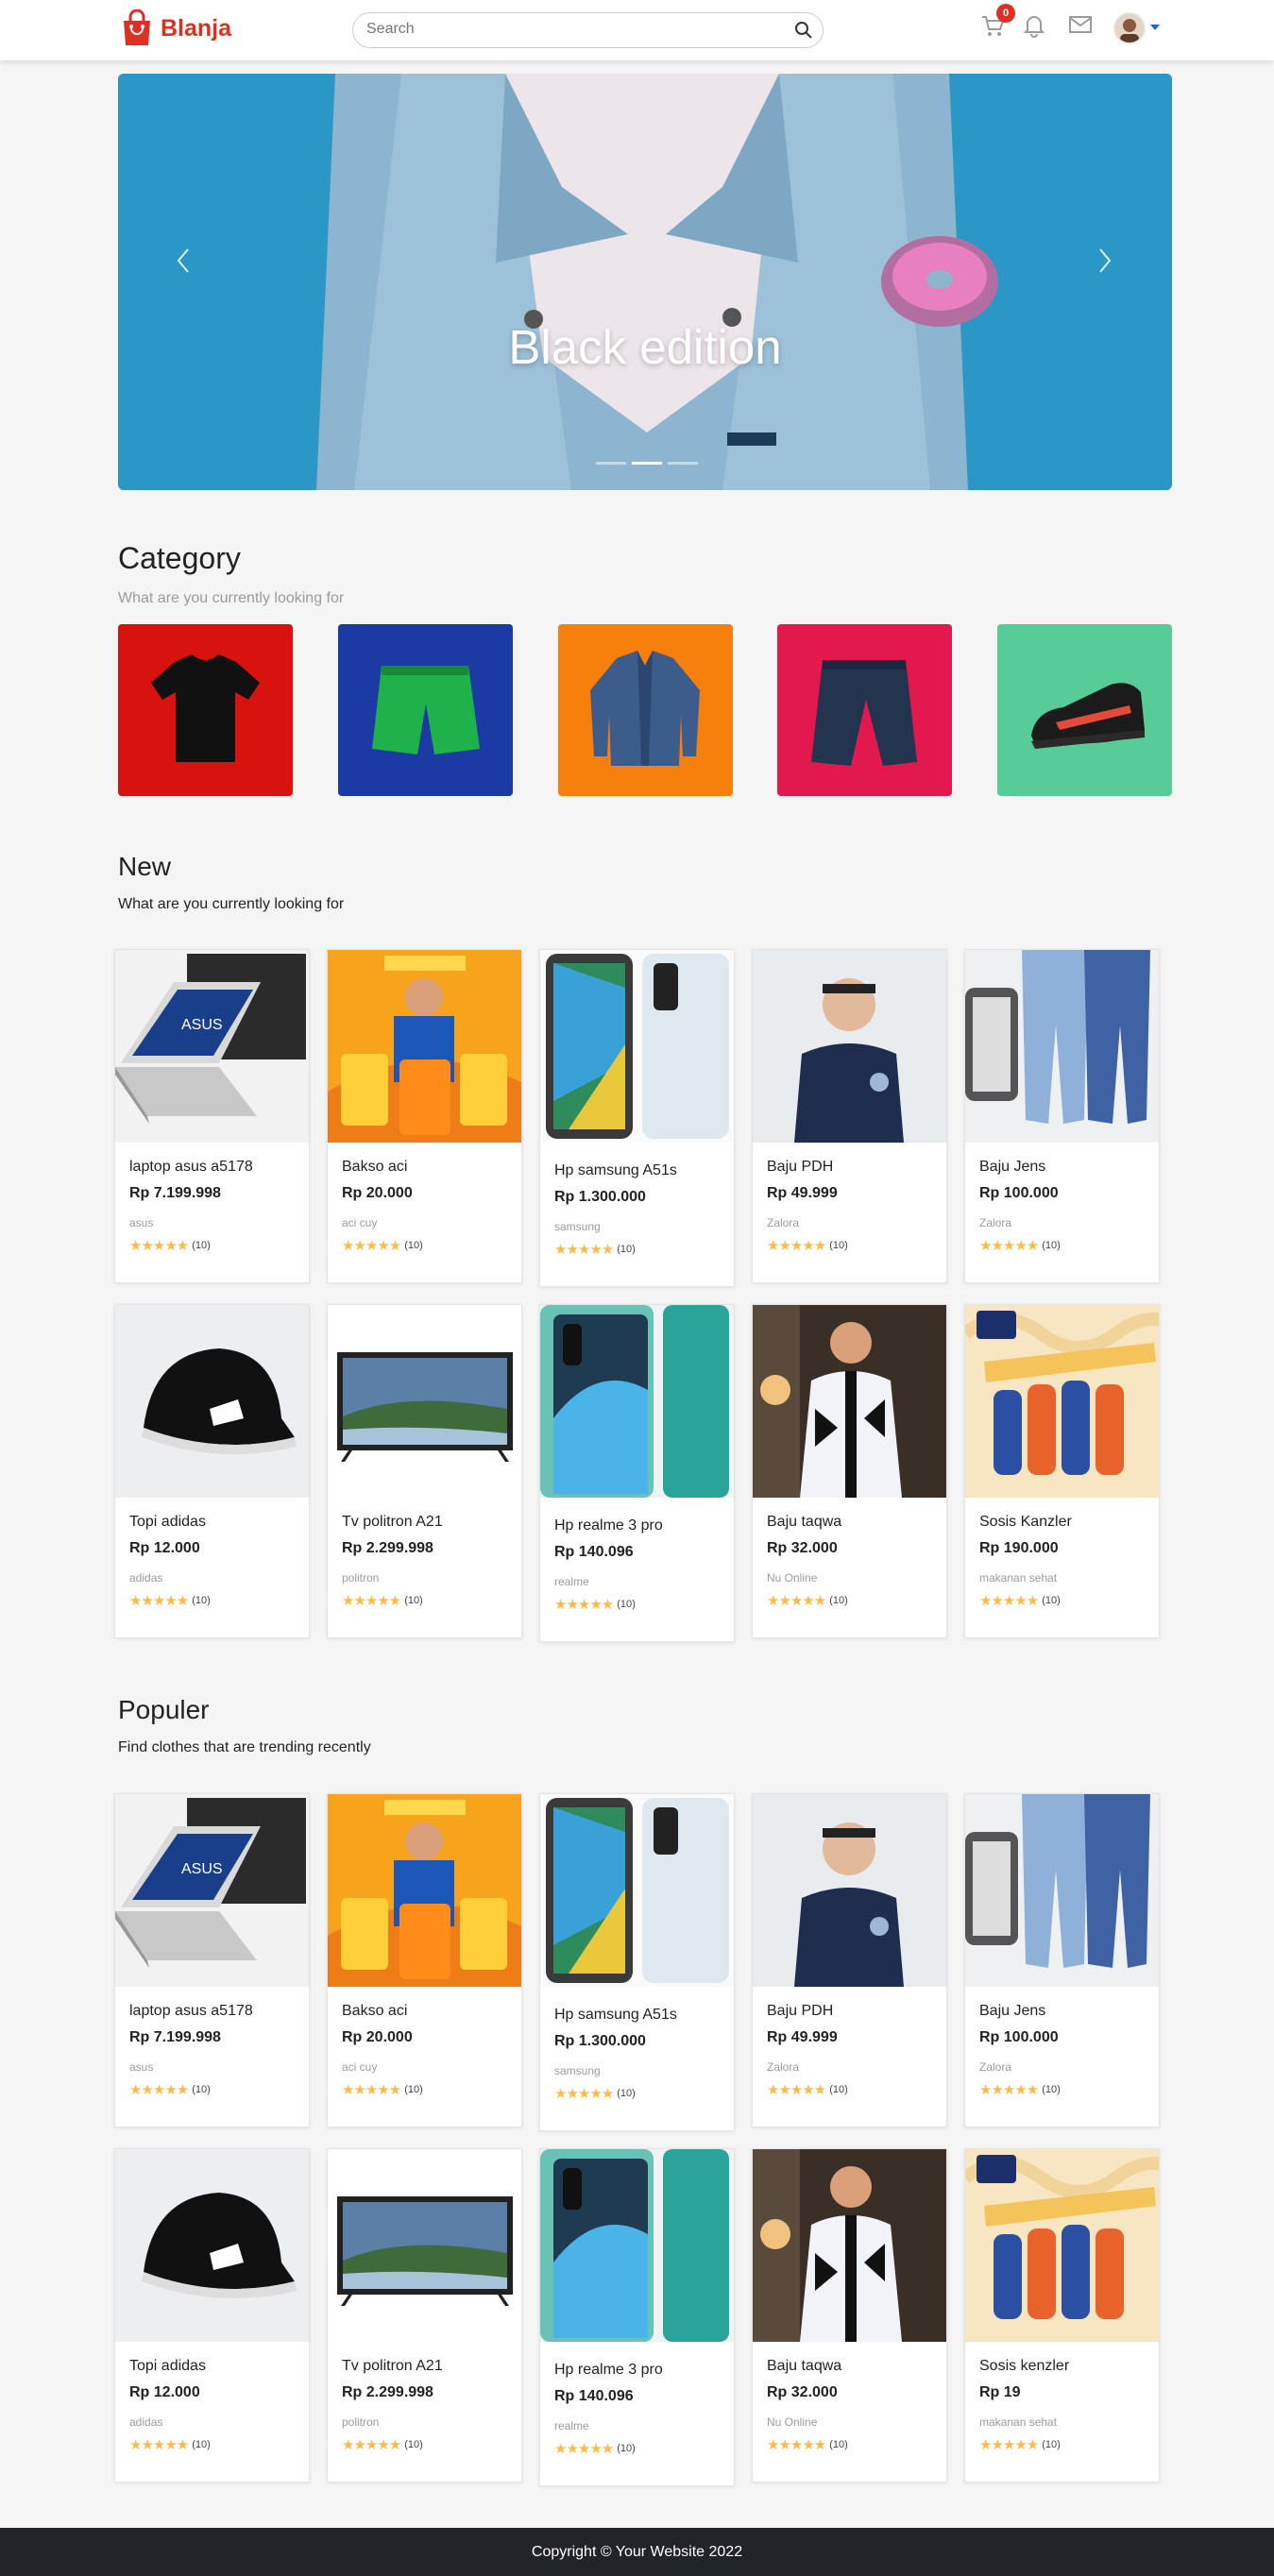 This screenshot has height=2576, width=1274. Describe the element at coordinates (232, 904) in the screenshot. I see `new-section-subtitle: What are you currently looking for` at that location.